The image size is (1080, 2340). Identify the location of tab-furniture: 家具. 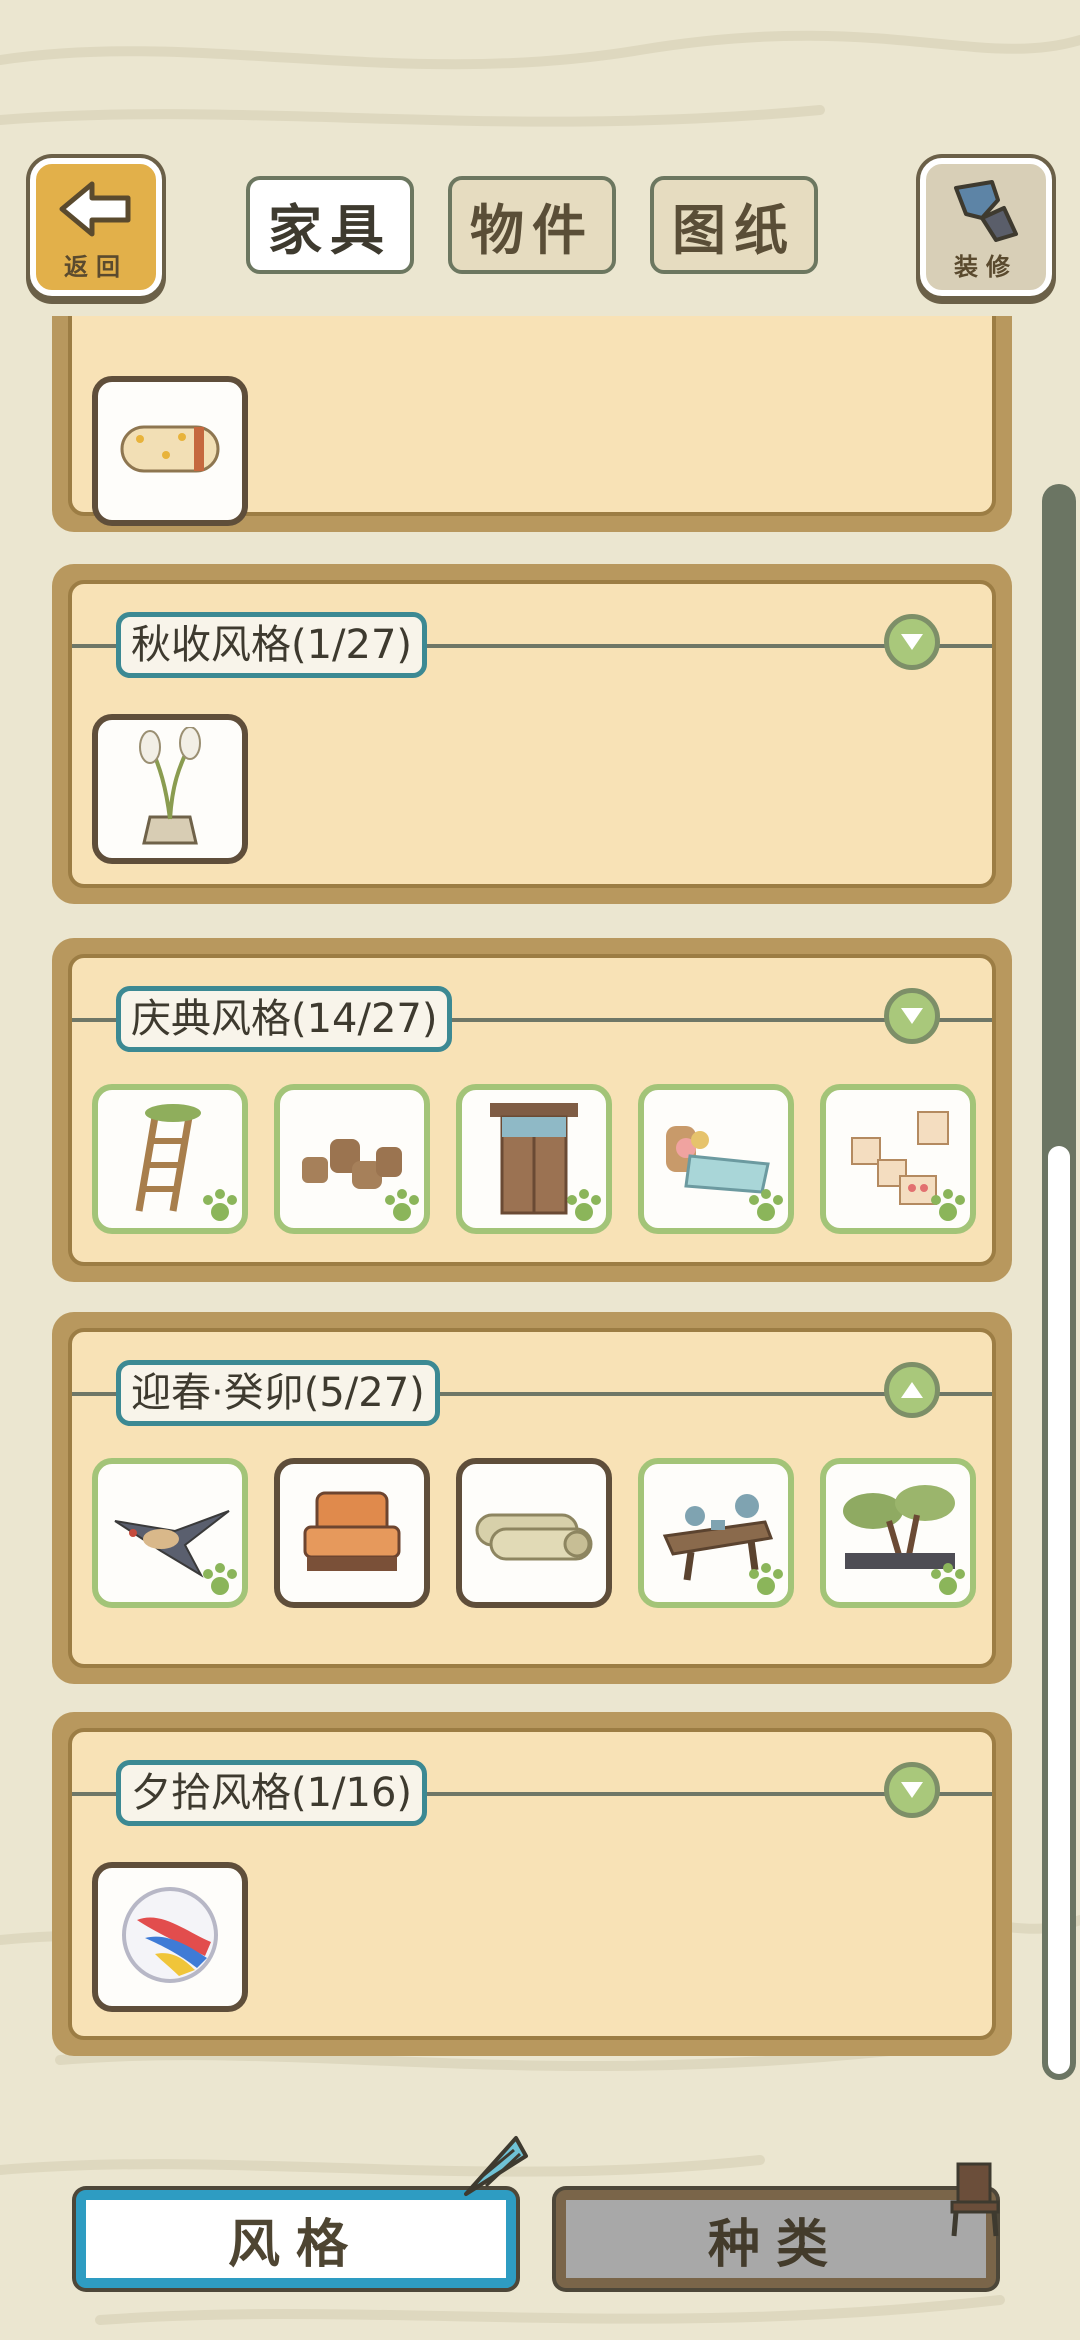
(330, 225).